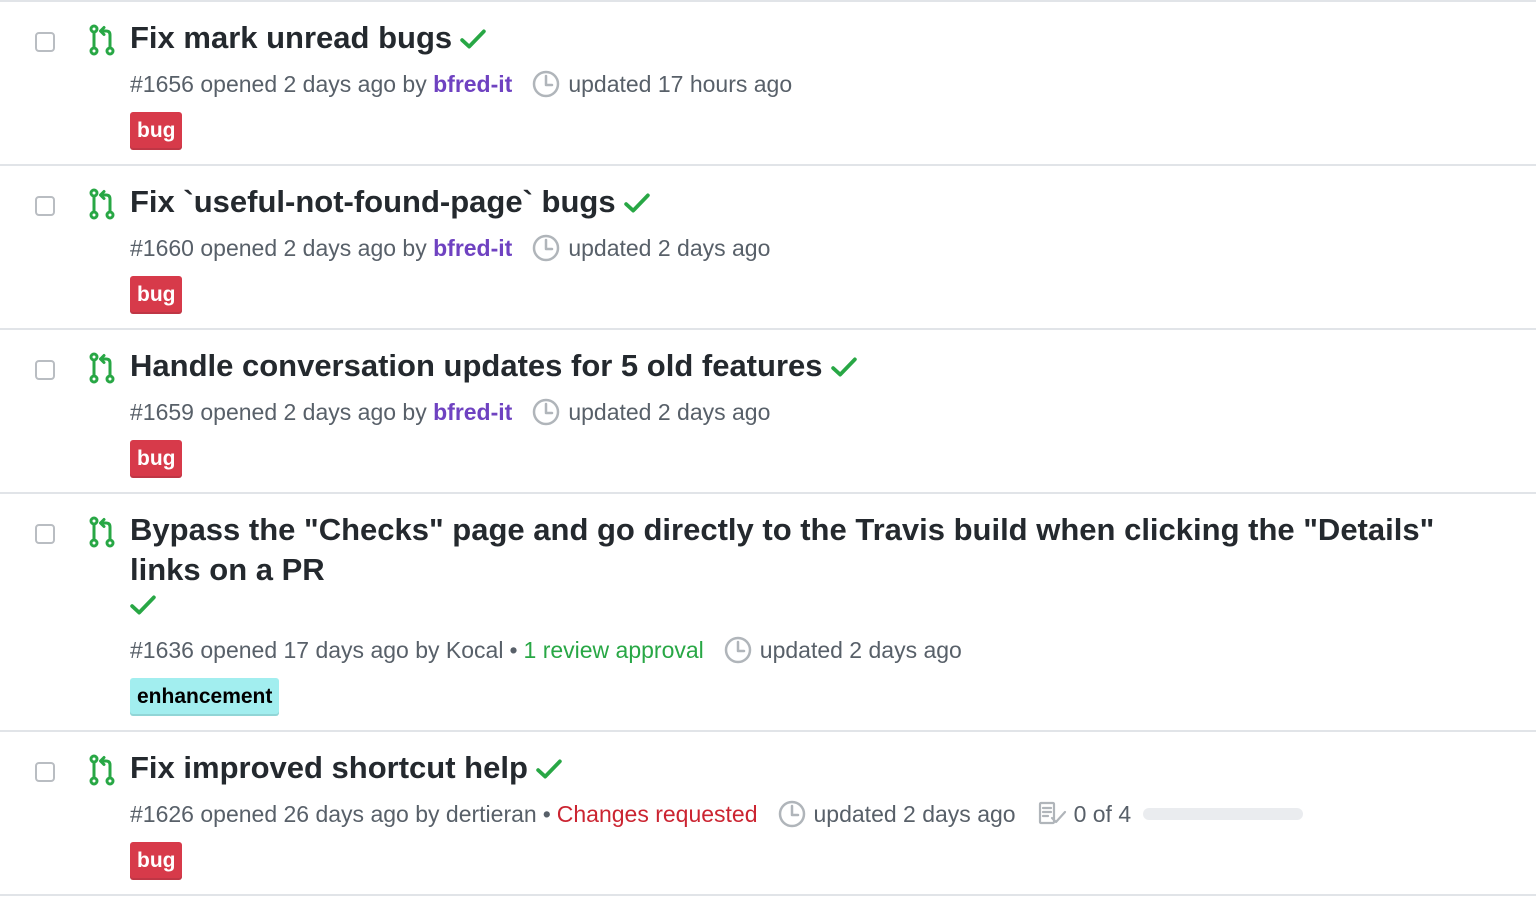  I want to click on pr-title-link-continued: links on a PR, so click(823, 570).